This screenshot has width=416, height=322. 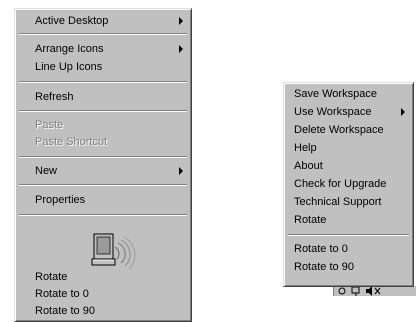 I want to click on menu-item-label: Use Workspace, so click(x=333, y=112).